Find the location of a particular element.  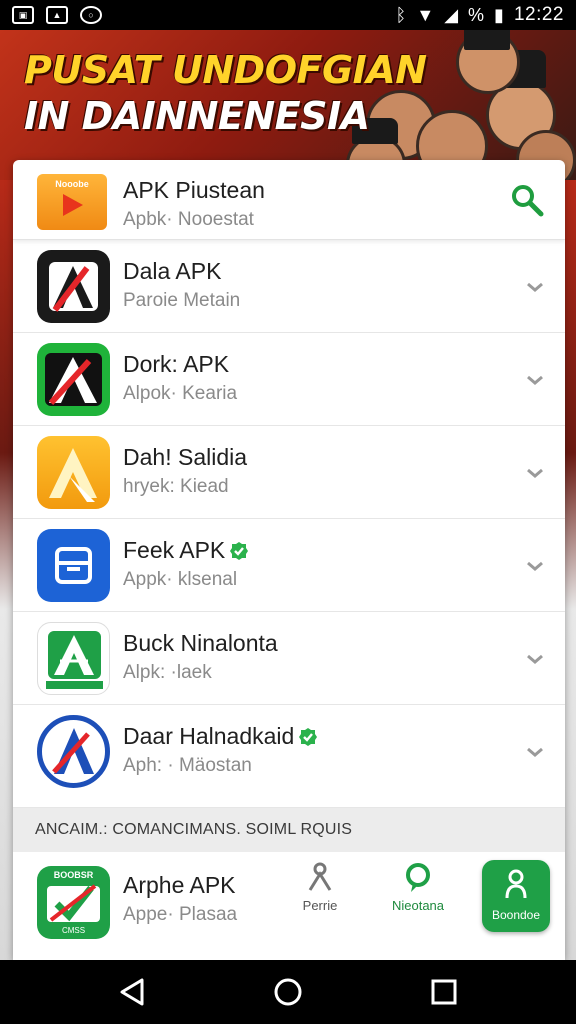

navigation-bar is located at coordinates (288, 992).